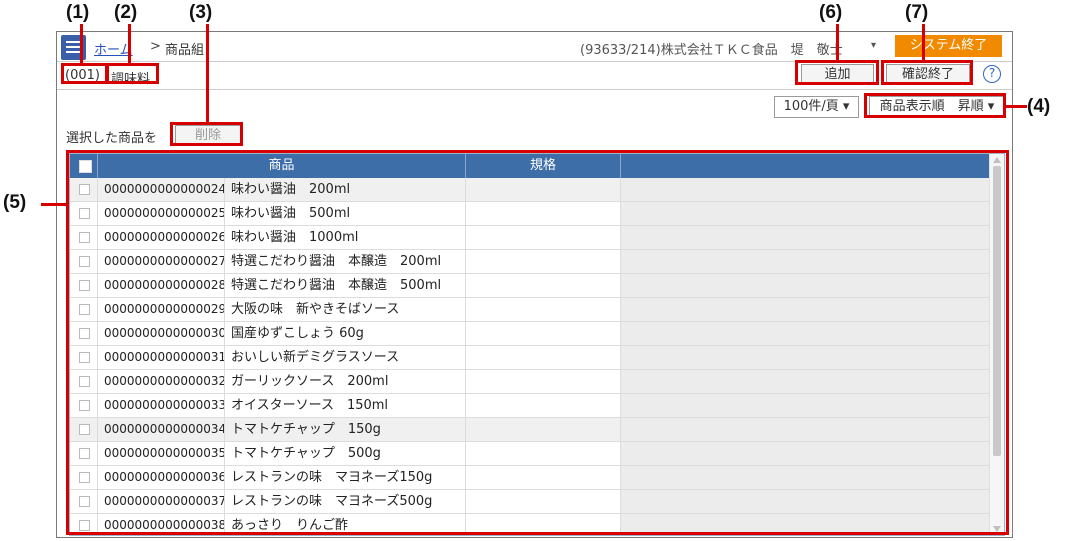 The height and width of the screenshot is (541, 1072). Describe the element at coordinates (992, 74) in the screenshot. I see `help-icon: ?` at that location.